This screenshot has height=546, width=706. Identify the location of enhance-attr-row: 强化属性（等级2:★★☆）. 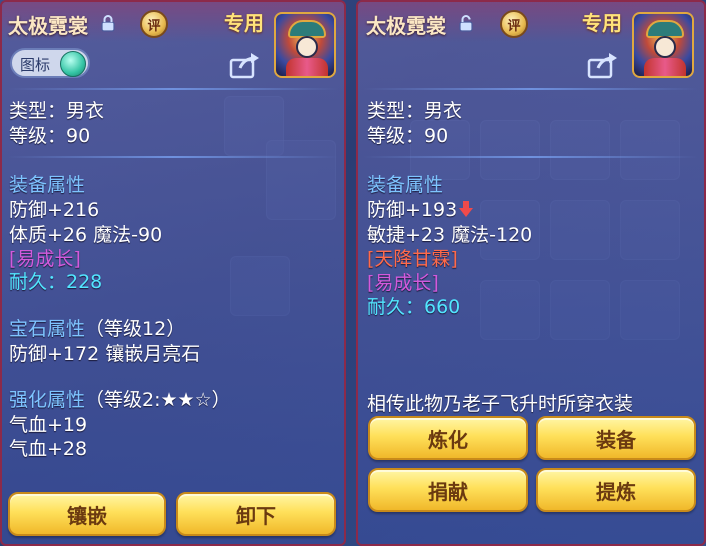
(120, 398).